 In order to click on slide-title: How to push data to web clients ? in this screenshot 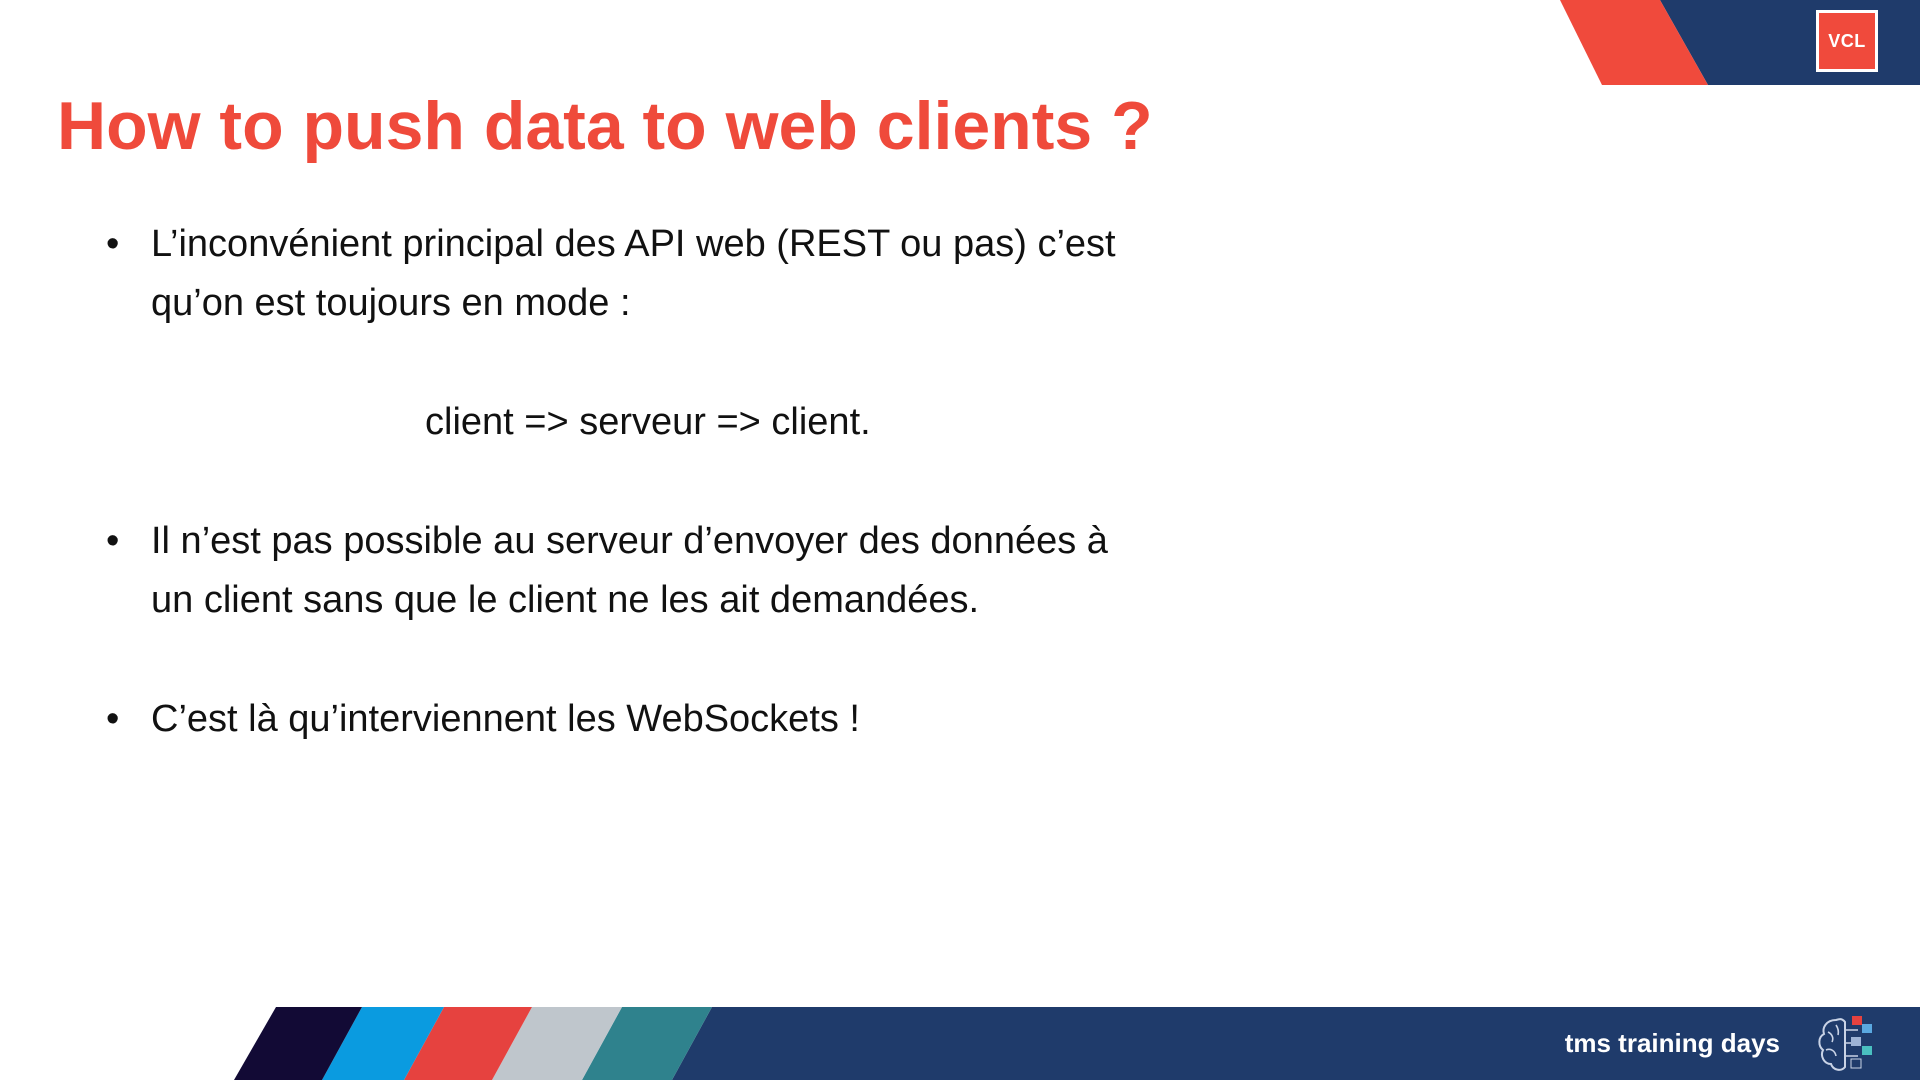, I will do `click(605, 126)`.